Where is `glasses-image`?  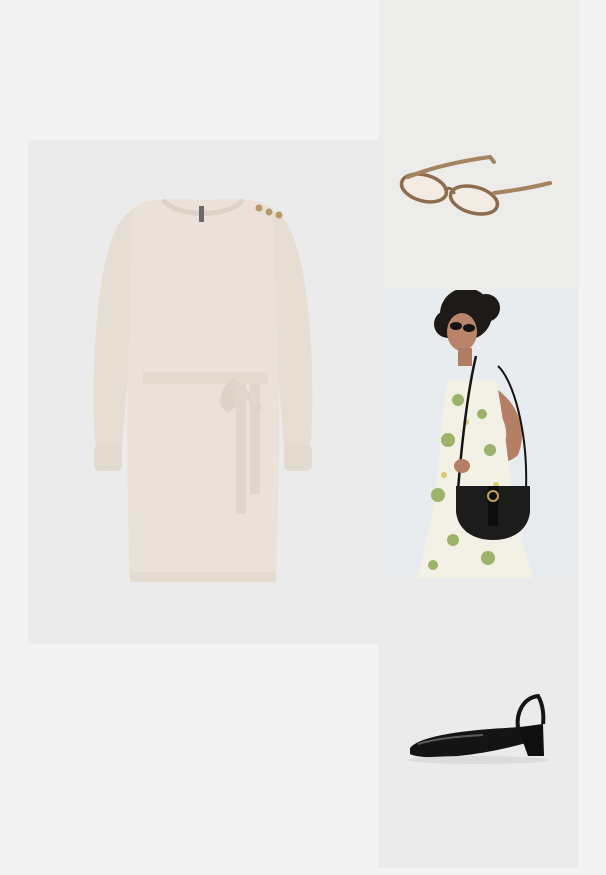 glasses-image is located at coordinates (475, 185).